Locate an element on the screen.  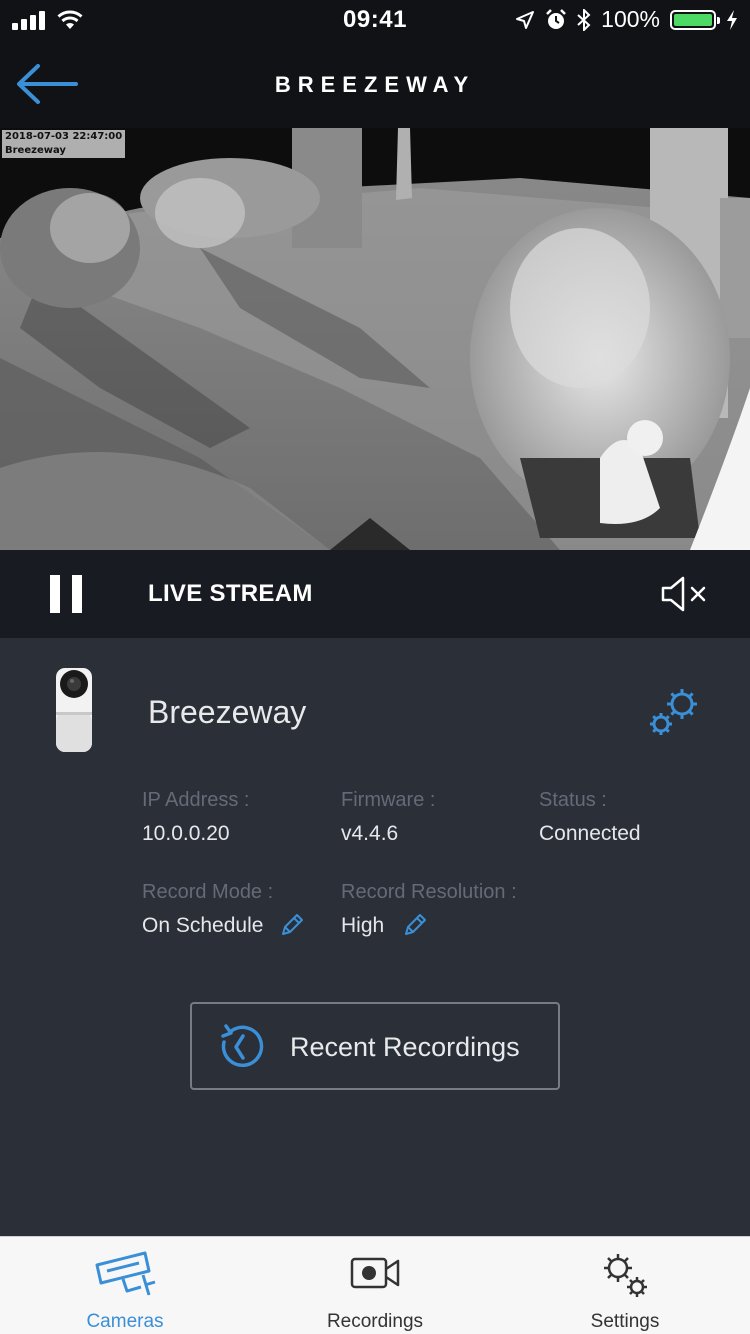
recent-recordings-button: Recent Recordings is located at coordinates (375, 1046).